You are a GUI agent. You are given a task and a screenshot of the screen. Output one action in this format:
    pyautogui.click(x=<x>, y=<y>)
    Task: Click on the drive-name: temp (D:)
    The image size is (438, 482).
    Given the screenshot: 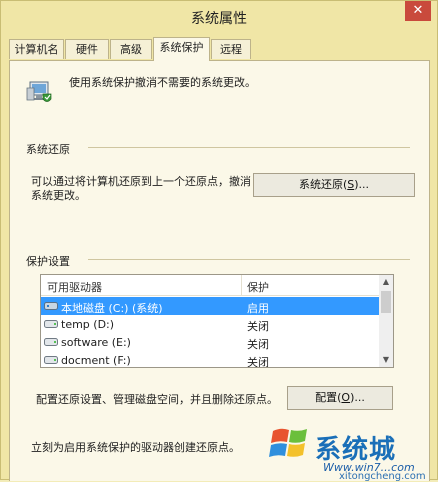 What is the action you would take?
    pyautogui.click(x=88, y=324)
    